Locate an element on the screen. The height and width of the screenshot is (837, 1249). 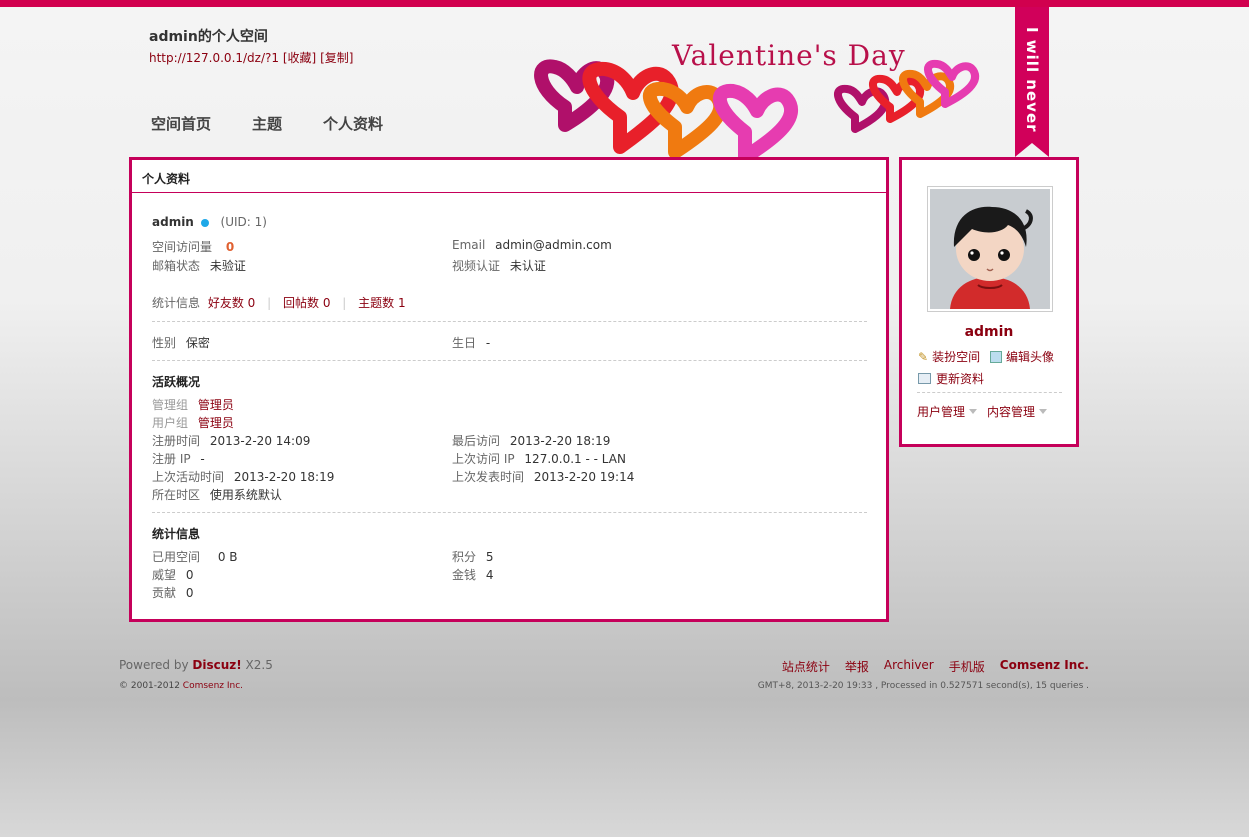
footer-link-archiver: Archiver is located at coordinates (909, 666).